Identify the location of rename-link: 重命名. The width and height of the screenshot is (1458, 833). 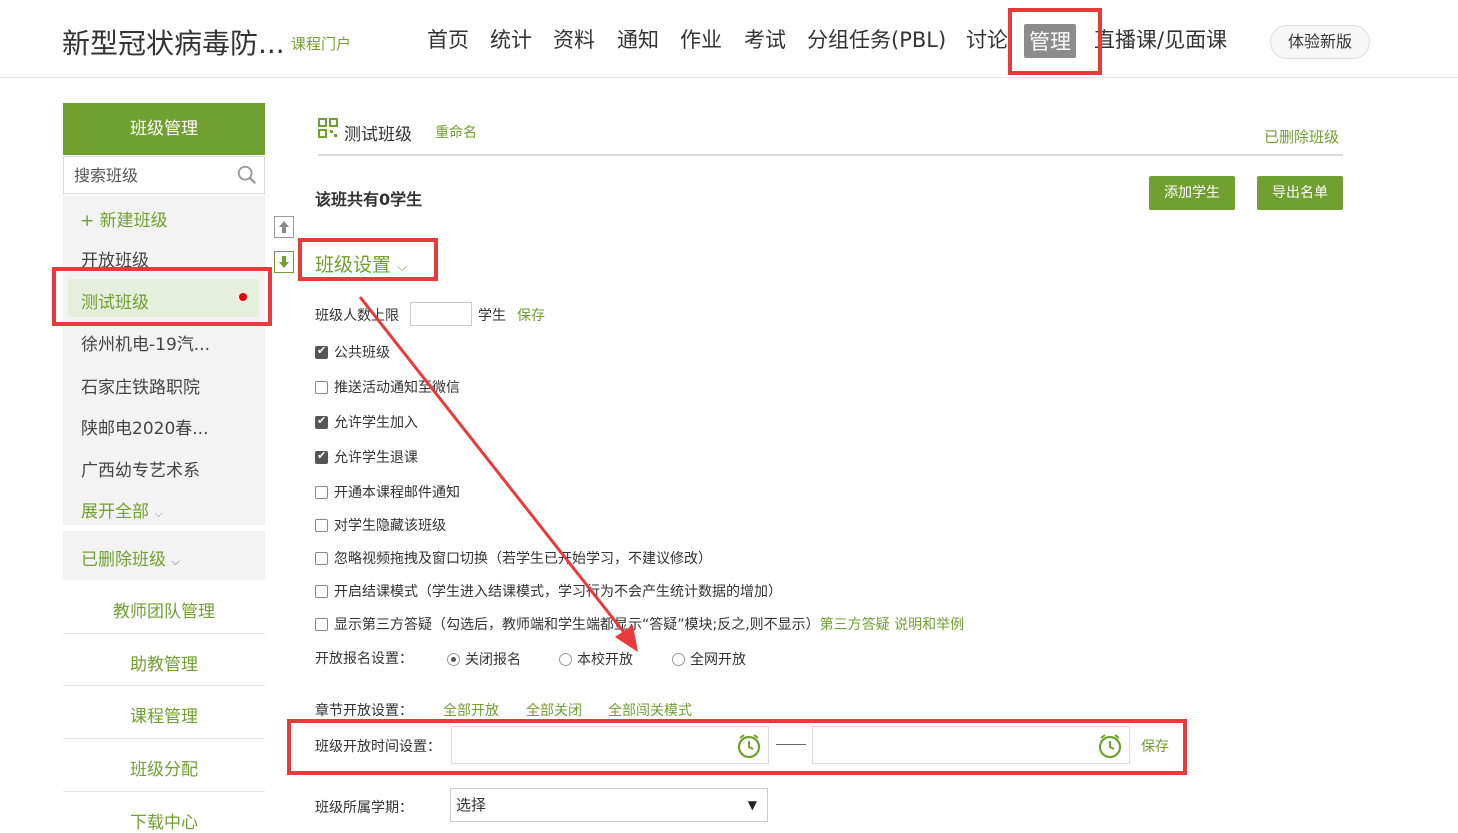
(456, 132).